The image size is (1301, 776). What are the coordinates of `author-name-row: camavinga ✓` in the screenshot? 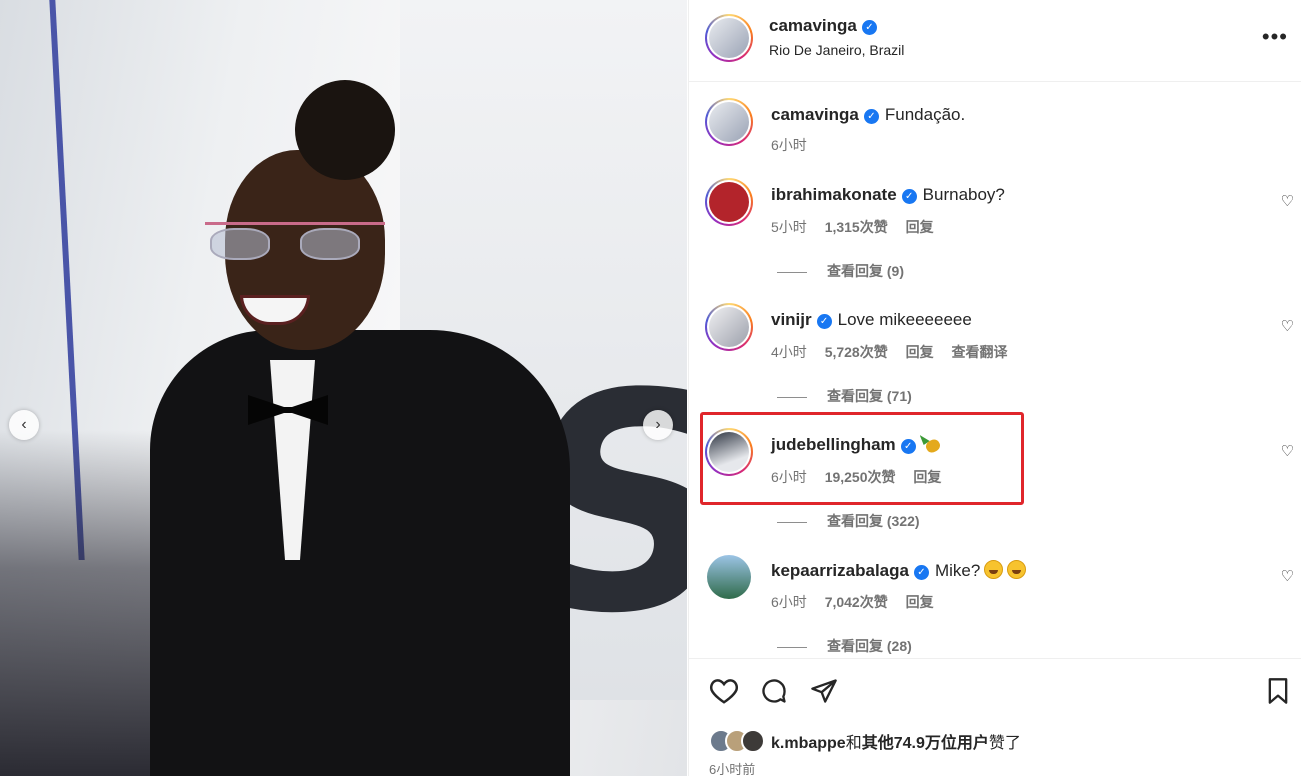 It's located at (823, 26).